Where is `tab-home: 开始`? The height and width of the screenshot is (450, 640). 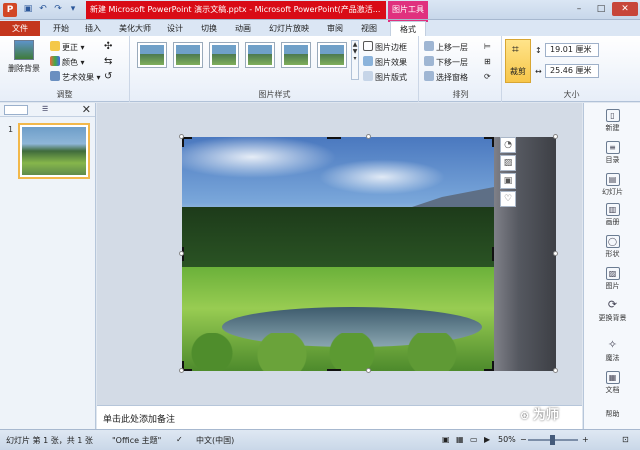
tab-home: 开始 is located at coordinates (61, 28).